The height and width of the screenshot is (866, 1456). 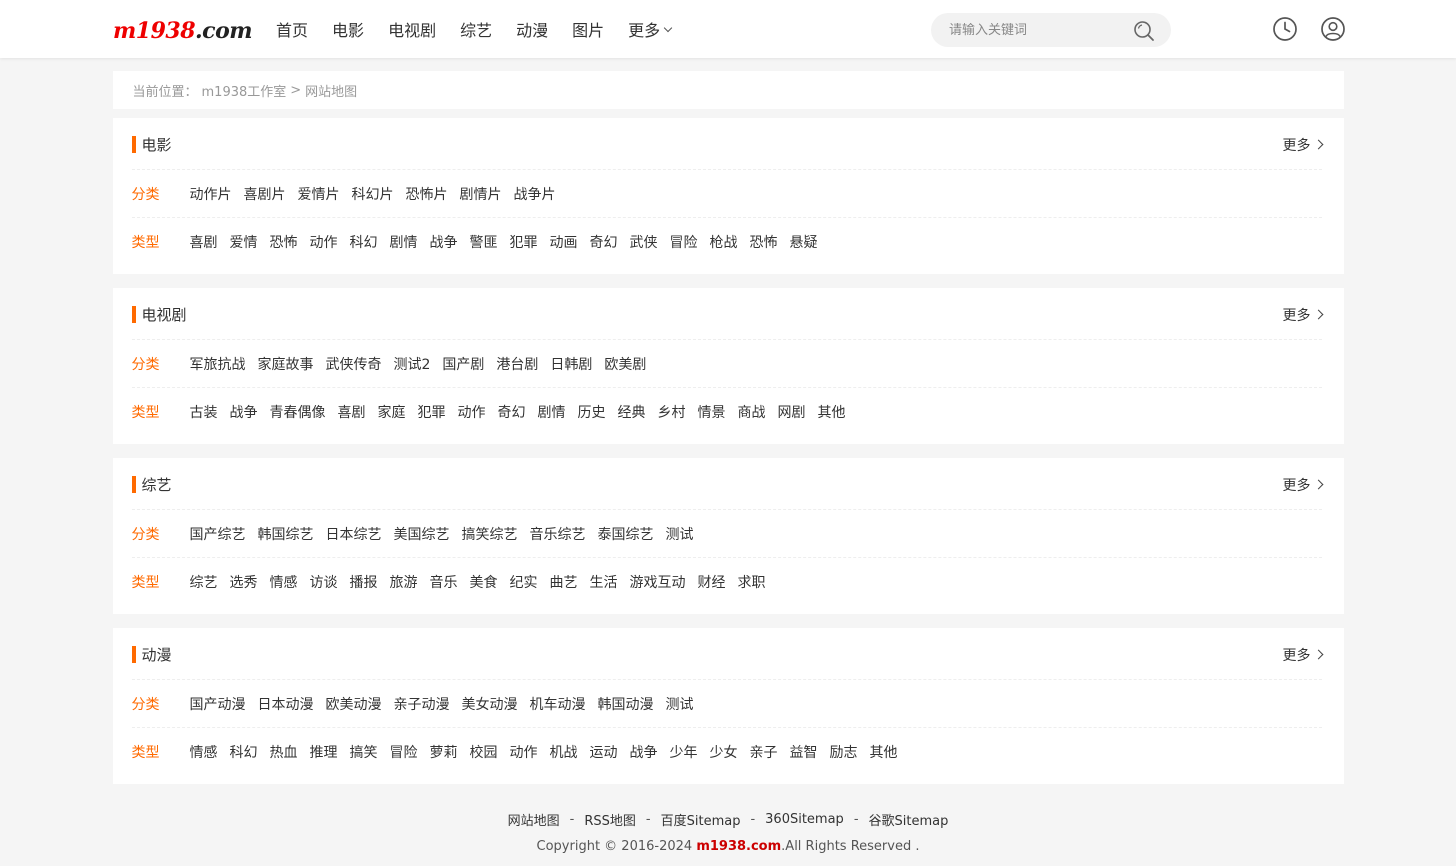 What do you see at coordinates (724, 242) in the screenshot?
I see `tag-link: 枪战` at bounding box center [724, 242].